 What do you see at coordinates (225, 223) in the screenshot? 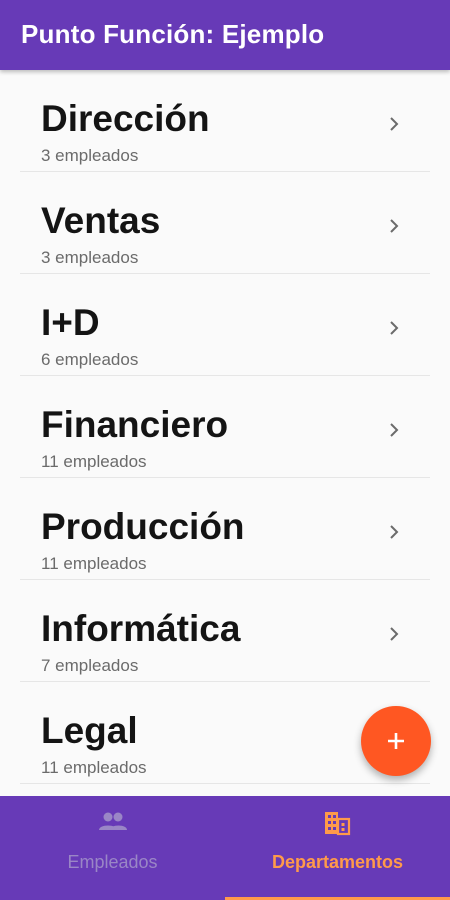
I see `list-item: Ventas 3 empleados` at bounding box center [225, 223].